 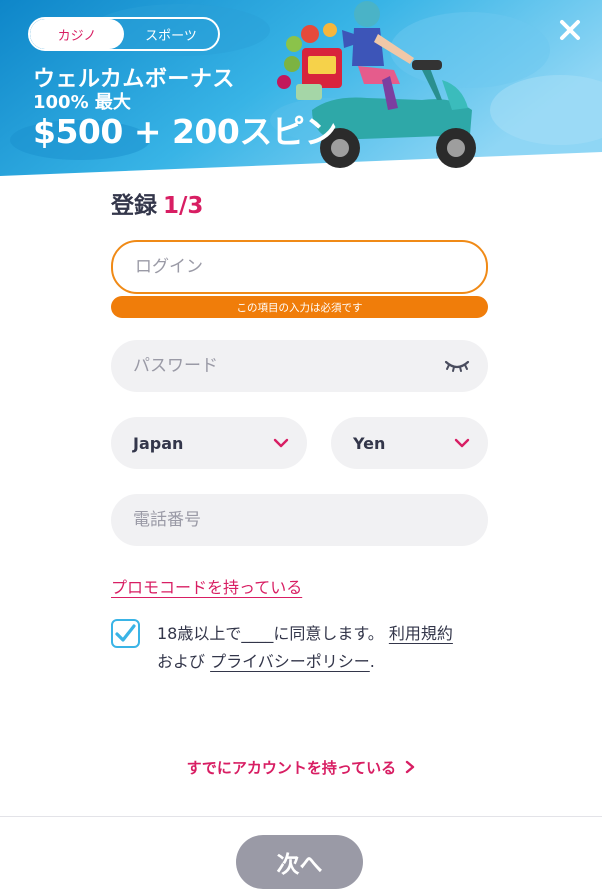 What do you see at coordinates (290, 661) in the screenshot?
I see `privacy-policy-link: プライバシーポリシー` at bounding box center [290, 661].